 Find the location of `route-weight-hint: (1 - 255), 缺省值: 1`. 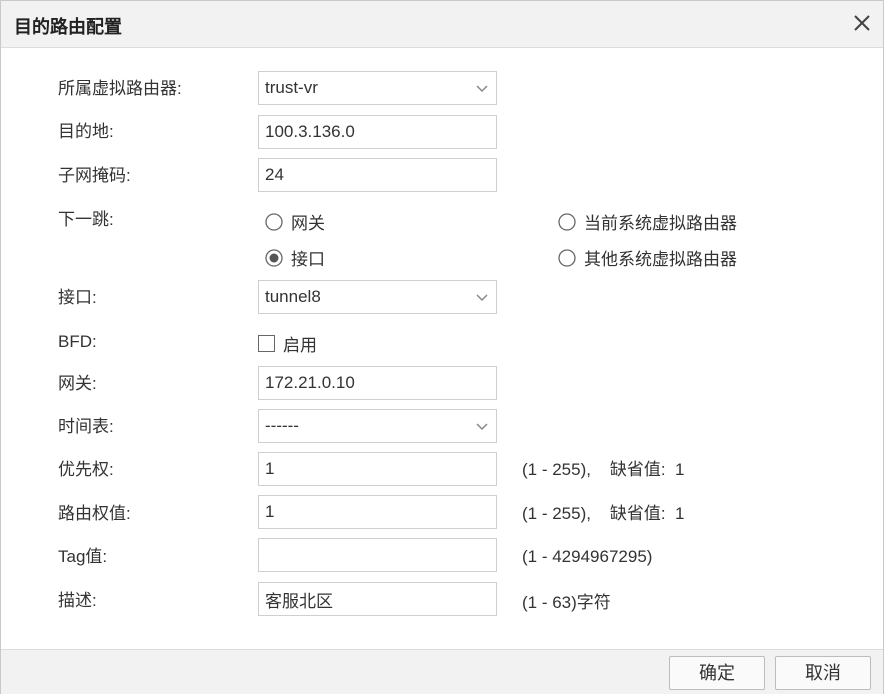

route-weight-hint: (1 - 255), 缺省值: 1 is located at coordinates (603, 513).